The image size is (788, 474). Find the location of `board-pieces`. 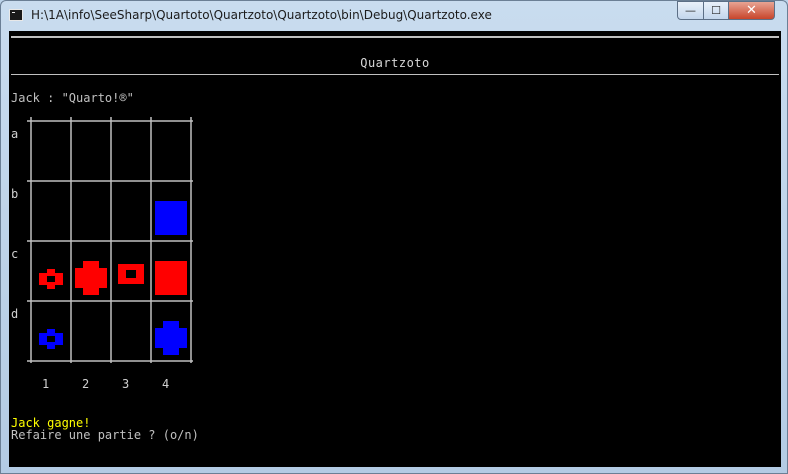

board-pieces is located at coordinates (113, 278).